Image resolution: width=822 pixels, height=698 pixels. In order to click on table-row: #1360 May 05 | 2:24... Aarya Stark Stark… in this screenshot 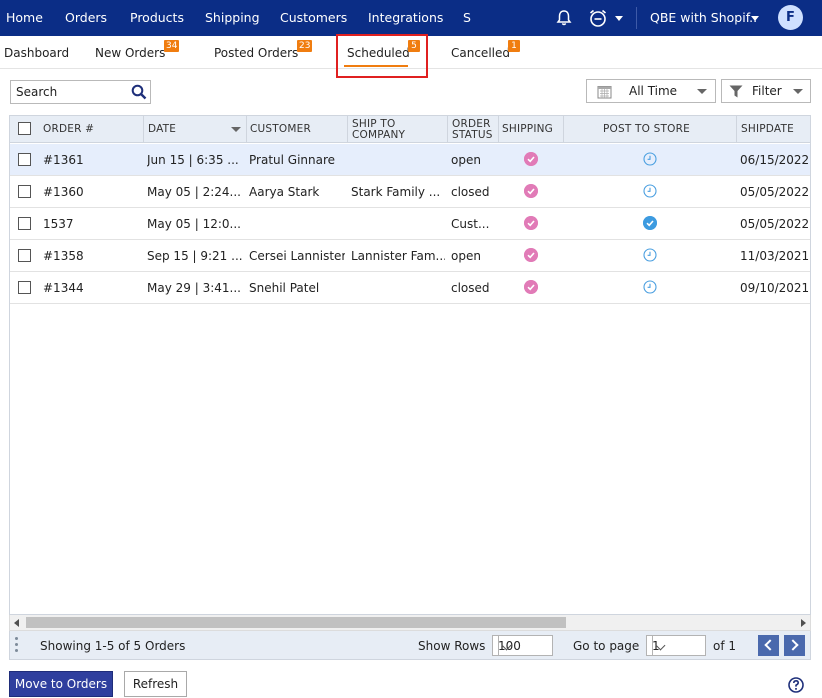, I will do `click(410, 192)`.